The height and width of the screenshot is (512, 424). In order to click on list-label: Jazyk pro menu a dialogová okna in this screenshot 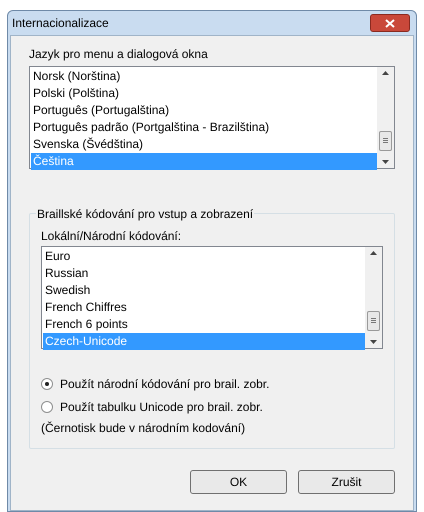, I will do `click(119, 54)`.